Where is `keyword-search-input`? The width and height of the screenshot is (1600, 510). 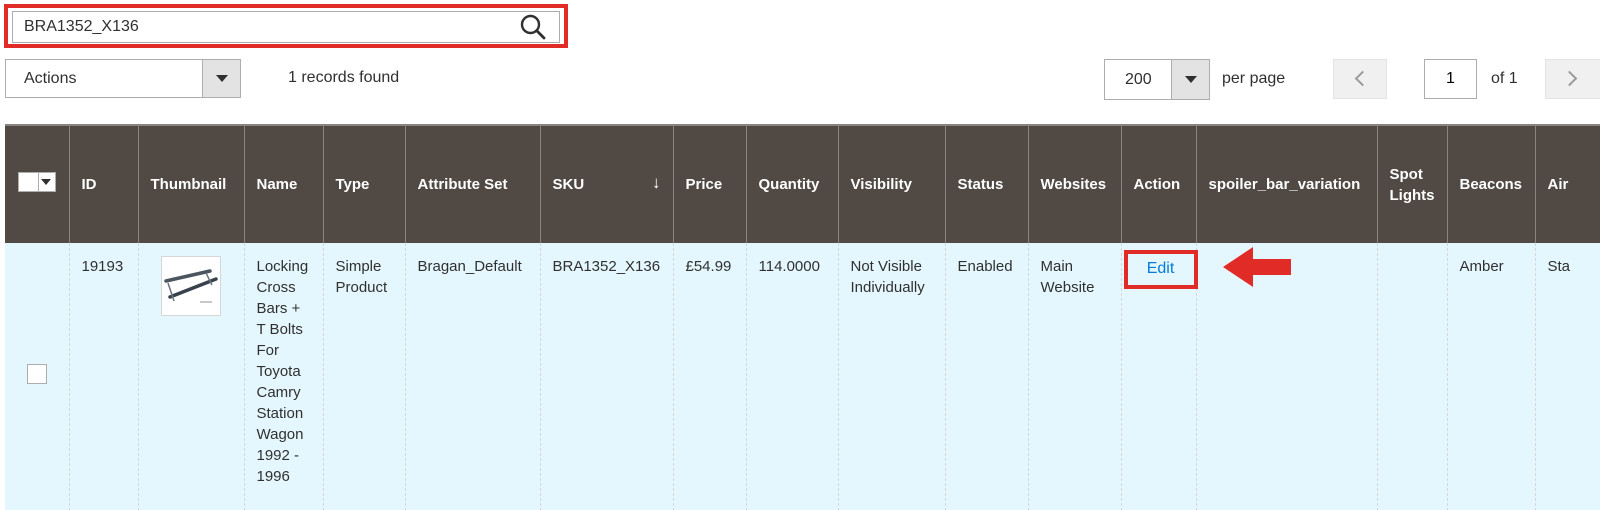
keyword-search-input is located at coordinates (286, 27).